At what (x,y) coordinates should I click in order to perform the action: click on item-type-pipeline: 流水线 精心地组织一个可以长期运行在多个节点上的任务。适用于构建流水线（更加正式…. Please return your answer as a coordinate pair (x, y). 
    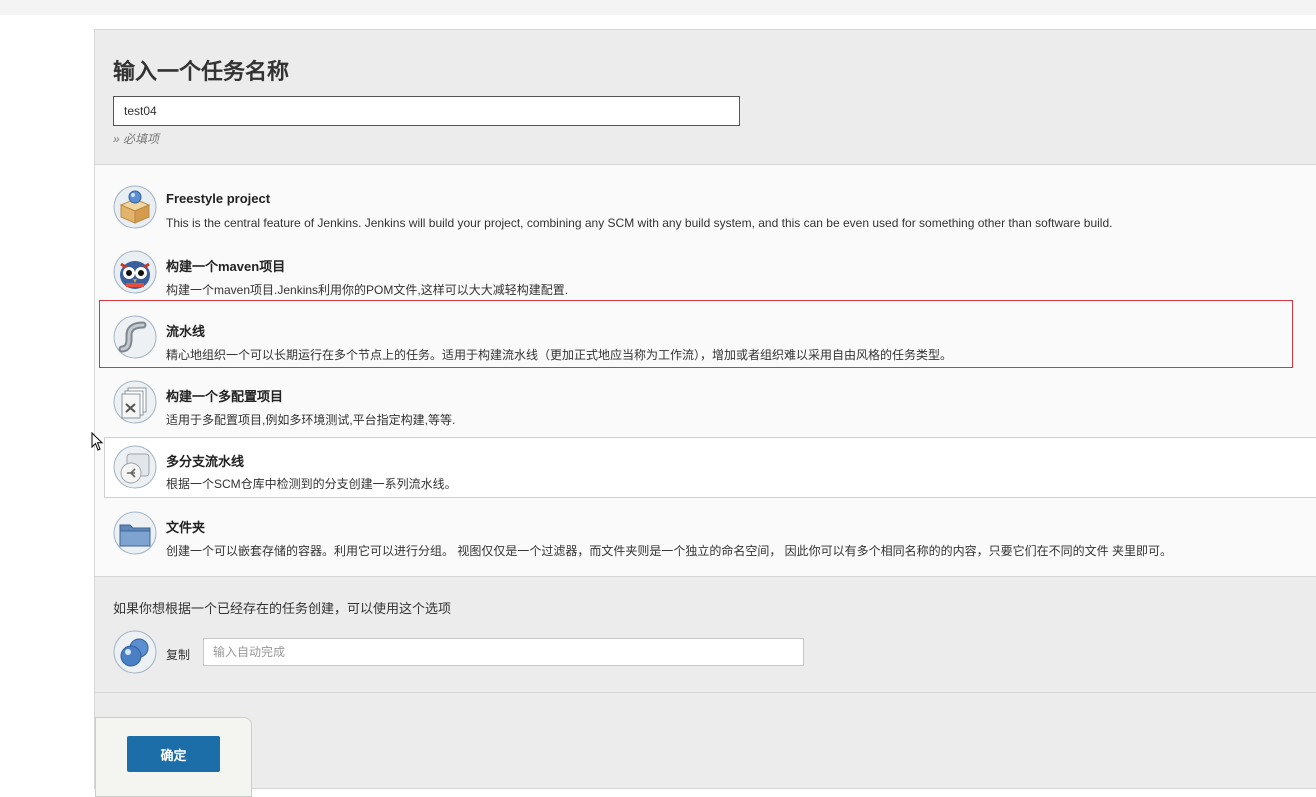
    Looking at the image, I should click on (710, 332).